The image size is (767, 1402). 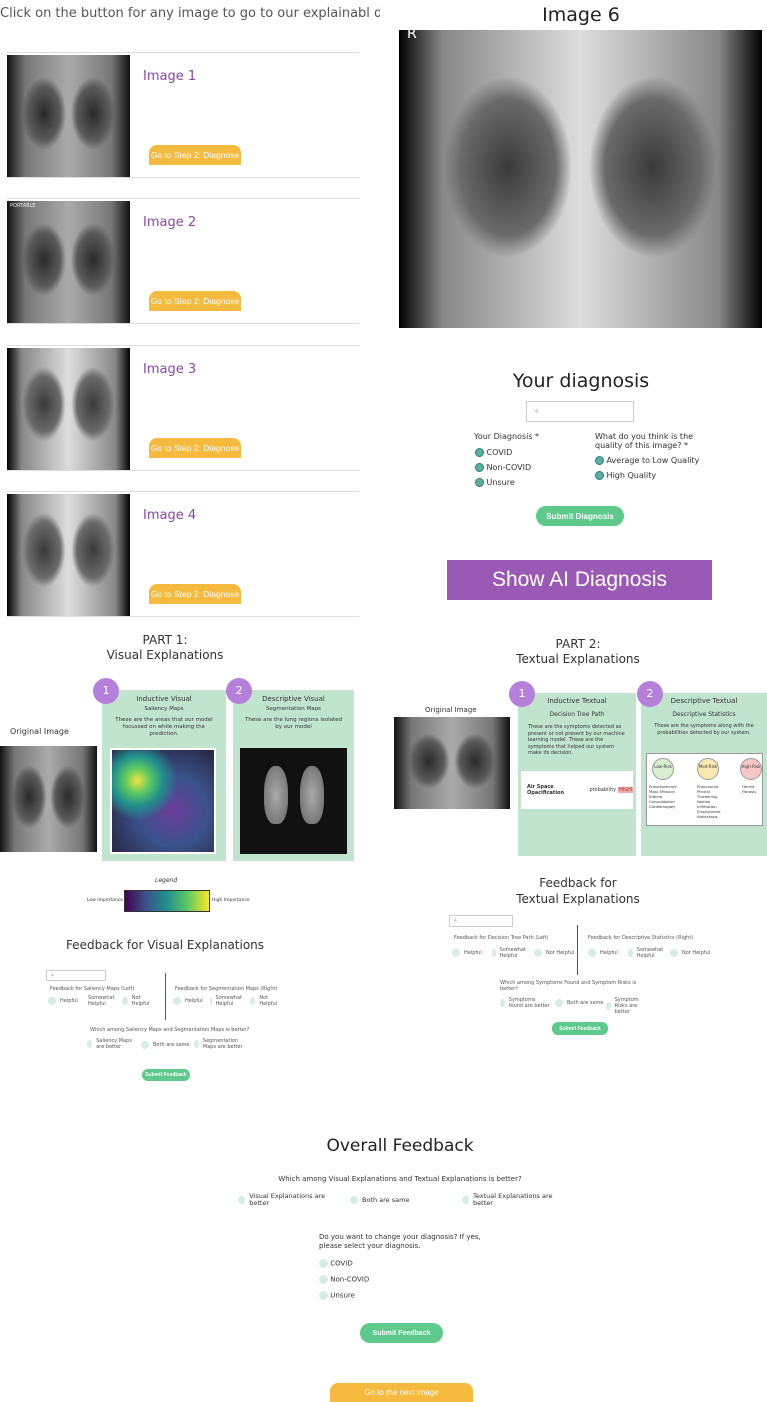 What do you see at coordinates (63, 1001) in the screenshot?
I see `option-helpful: Helpful` at bounding box center [63, 1001].